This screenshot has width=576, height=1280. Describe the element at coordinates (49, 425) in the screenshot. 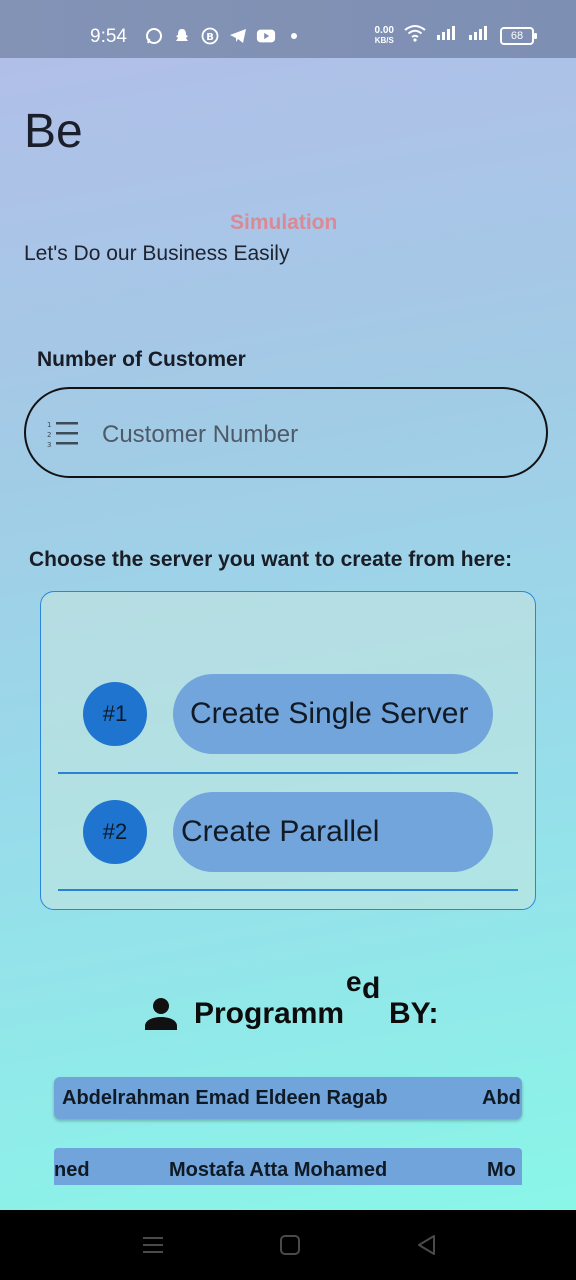

I see `svg-text: 1` at that location.